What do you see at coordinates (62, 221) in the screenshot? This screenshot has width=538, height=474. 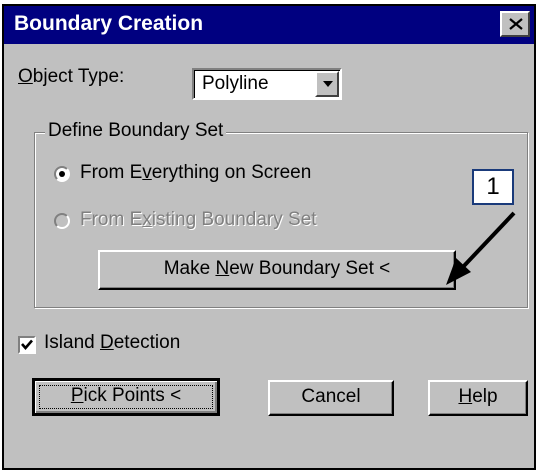 I see `radio-existing-boundary-set` at bounding box center [62, 221].